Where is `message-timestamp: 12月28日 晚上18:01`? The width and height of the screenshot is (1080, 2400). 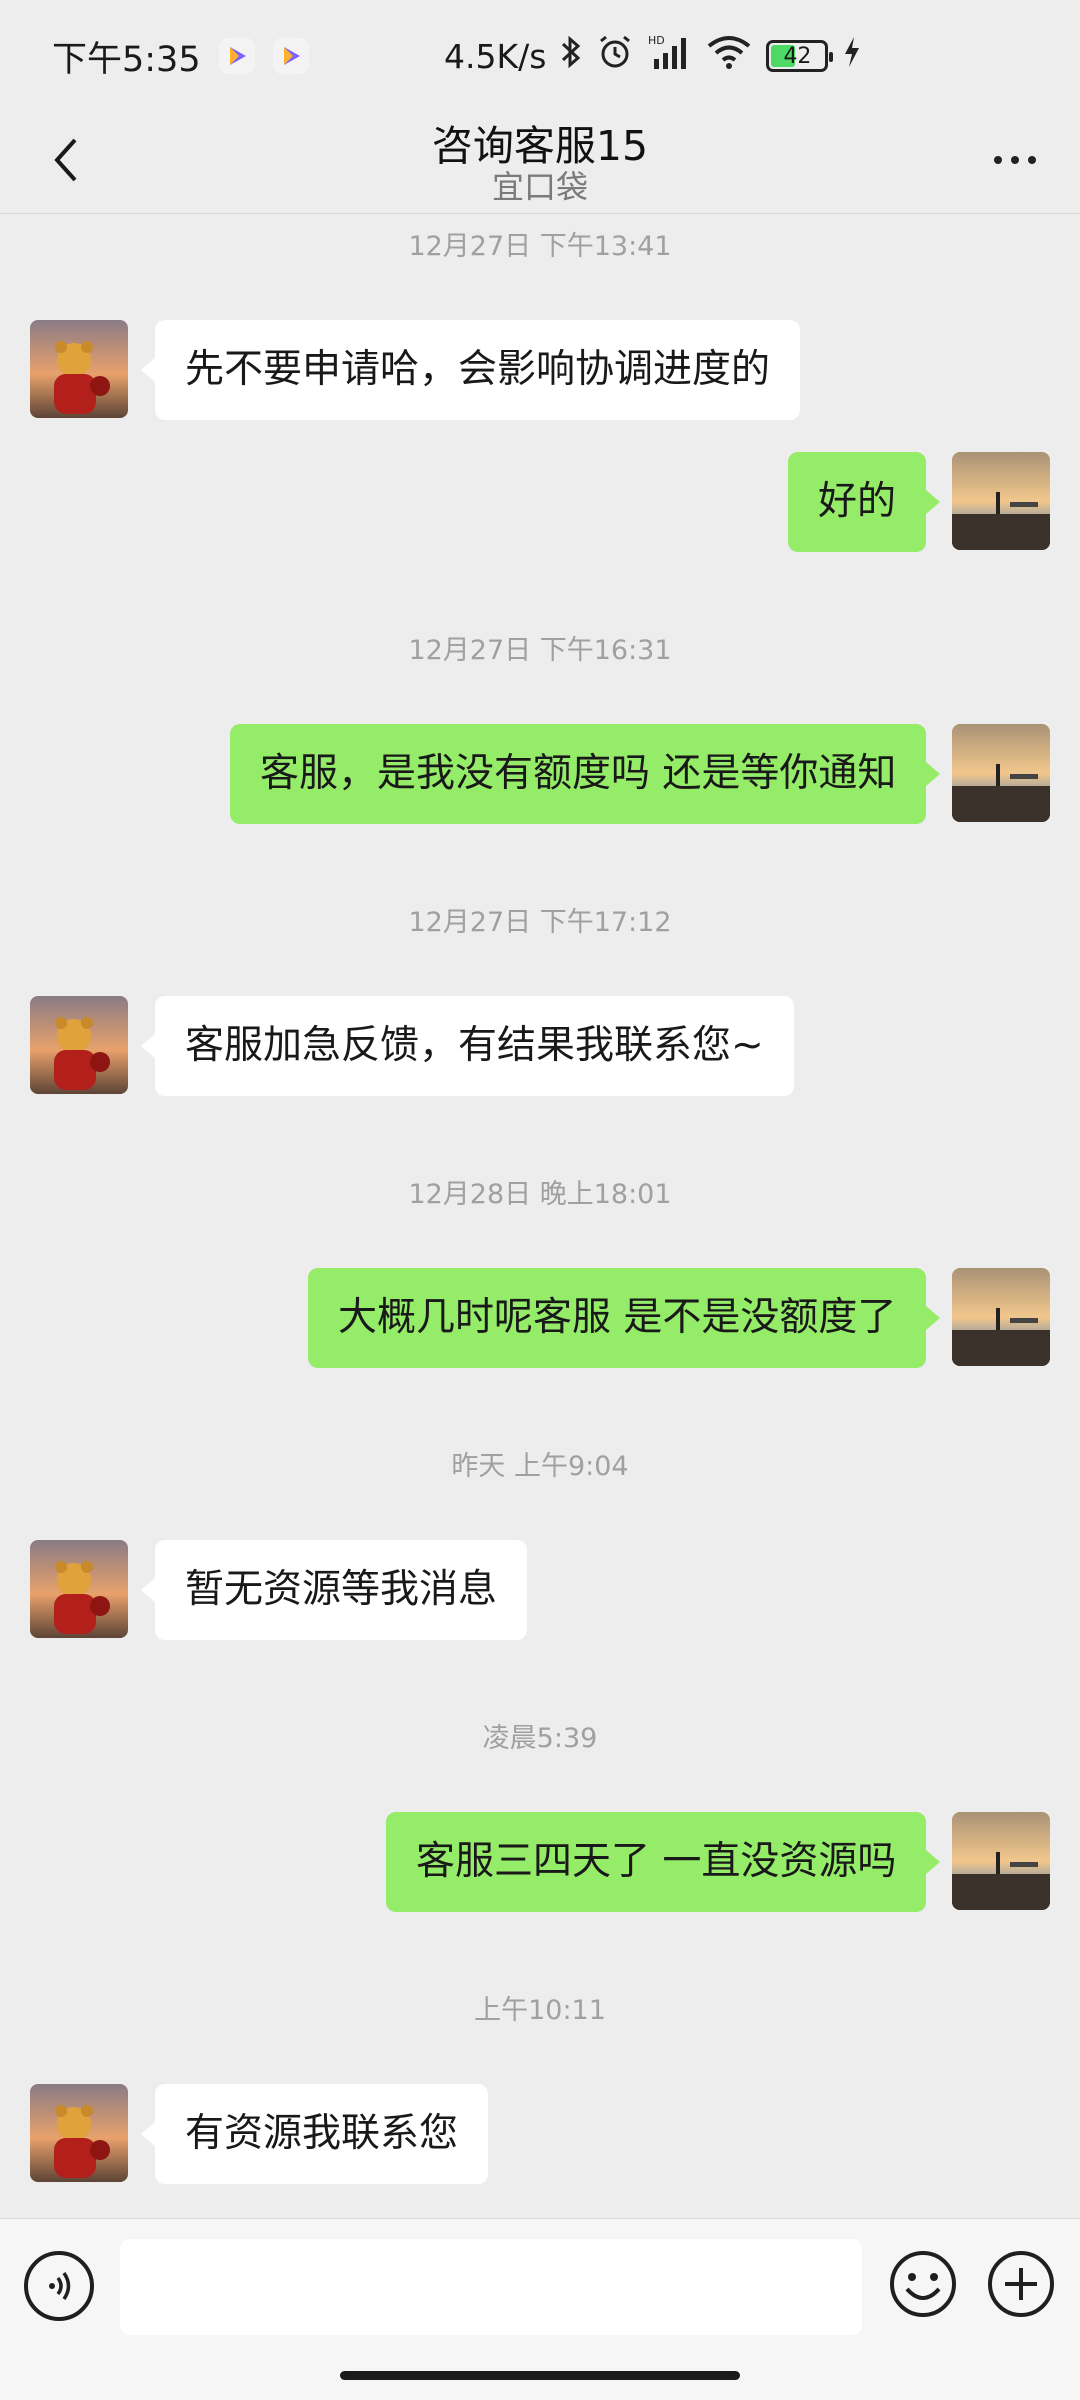
message-timestamp: 12月28日 晚上18:01 is located at coordinates (540, 1194).